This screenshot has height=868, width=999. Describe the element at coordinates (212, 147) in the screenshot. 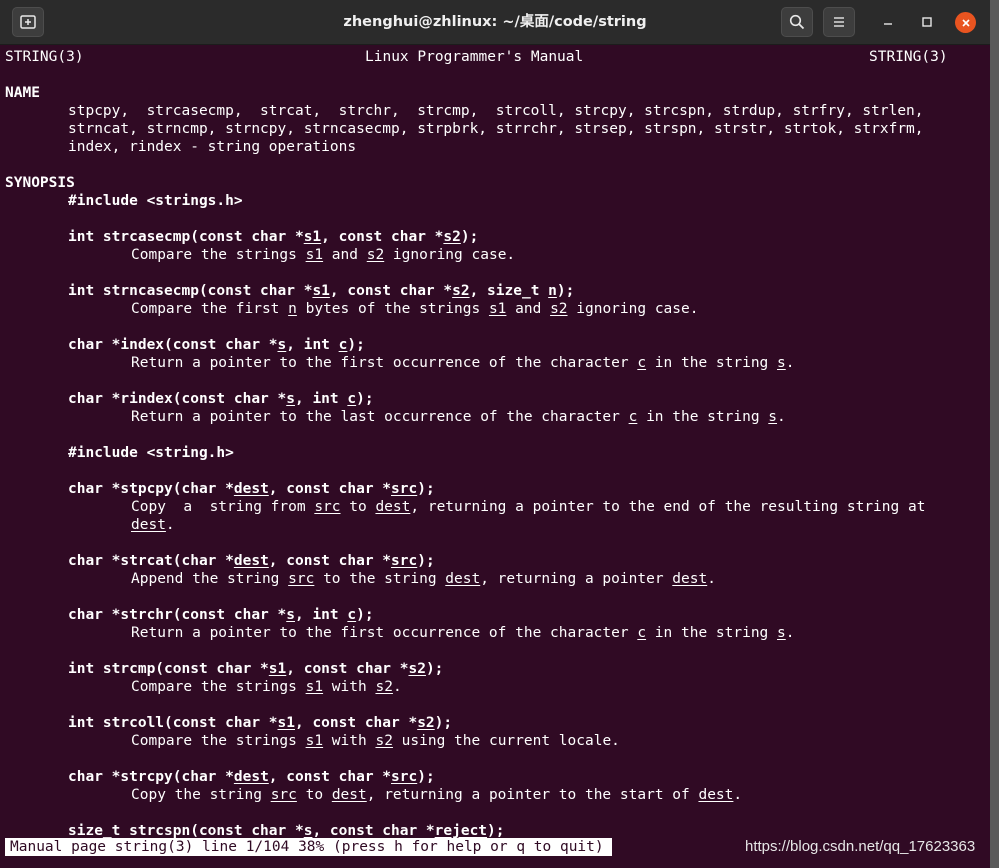

I see `name-line: index, rindex - string operations` at that location.